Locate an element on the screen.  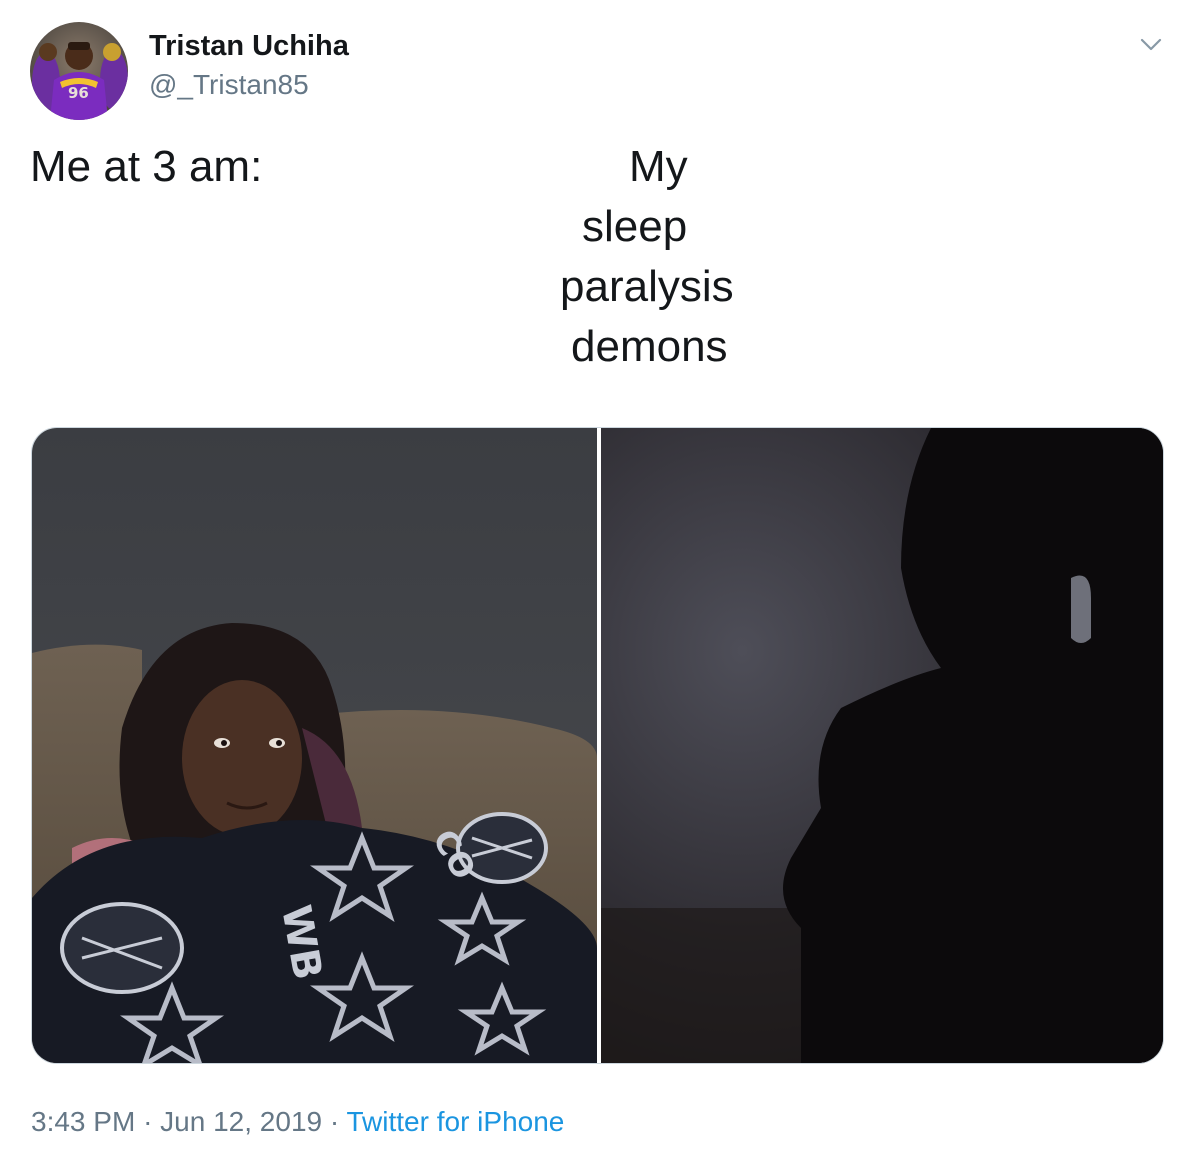
avatar: 96 is located at coordinates (79, 71).